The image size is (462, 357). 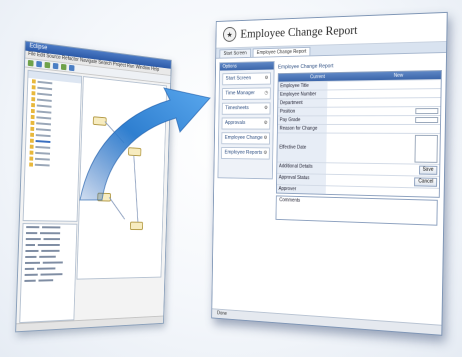 What do you see at coordinates (356, 210) in the screenshot?
I see `comments-field: Comments` at bounding box center [356, 210].